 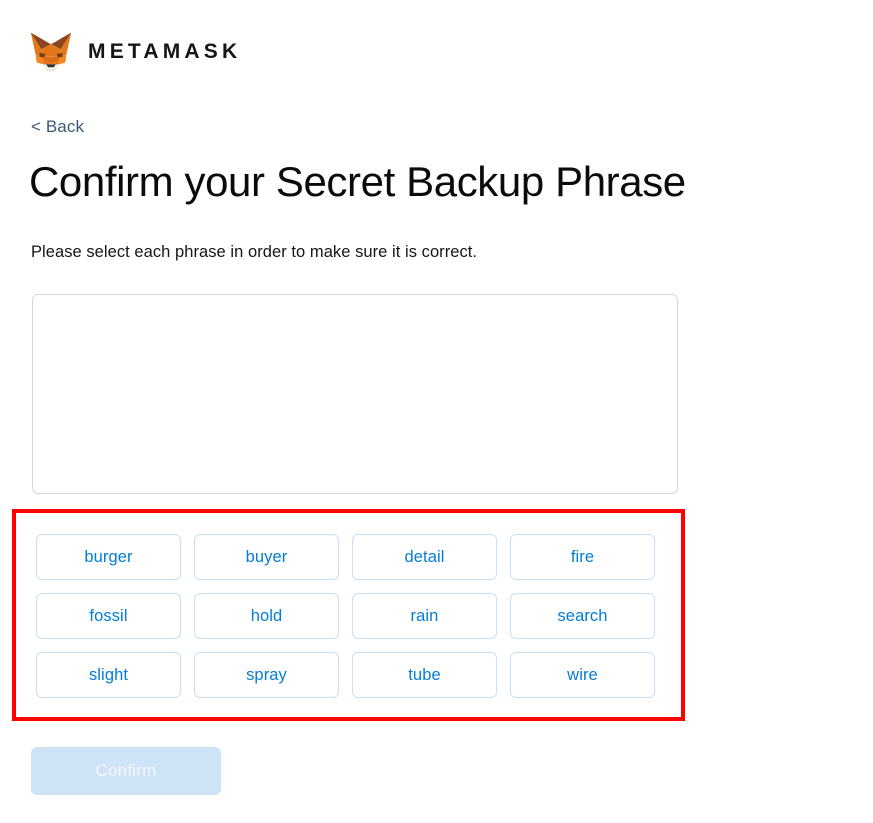 What do you see at coordinates (266, 675) in the screenshot?
I see `word-chip-spray: spray` at bounding box center [266, 675].